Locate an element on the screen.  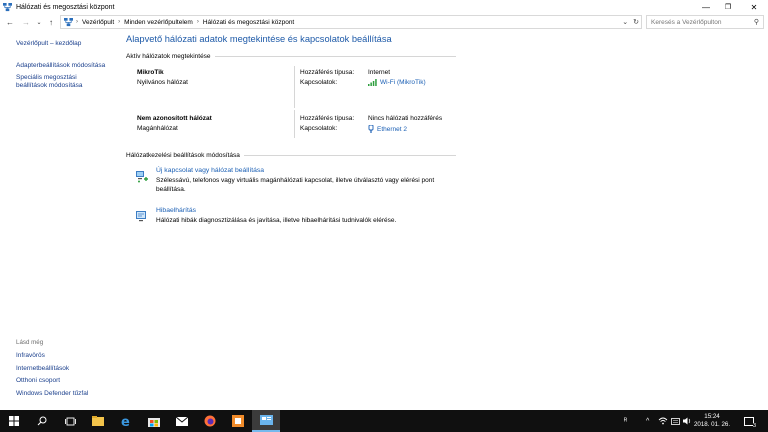
maximize-button: ❐ is located at coordinates (728, 7).